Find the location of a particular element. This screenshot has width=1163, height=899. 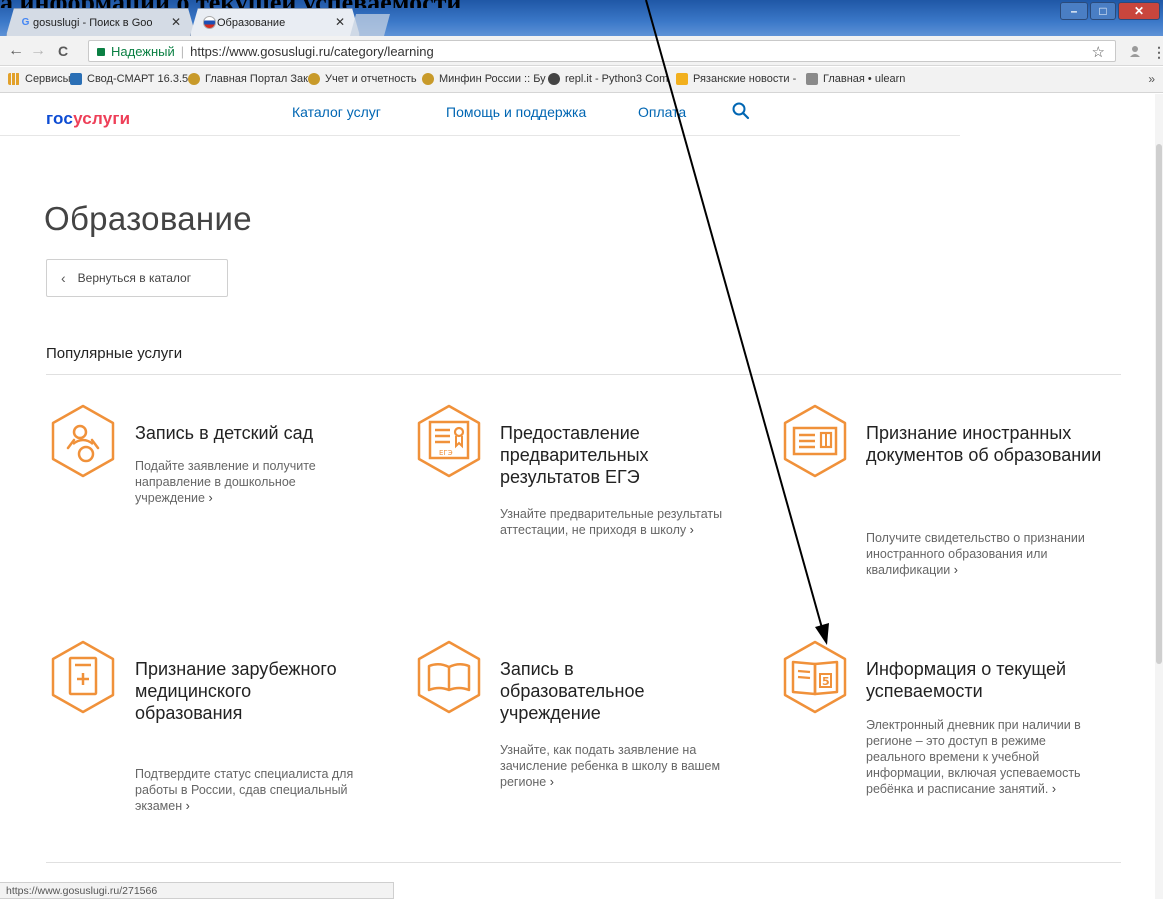

document-heading: а информации о текущей успеваемости is located at coordinates (581, 4).